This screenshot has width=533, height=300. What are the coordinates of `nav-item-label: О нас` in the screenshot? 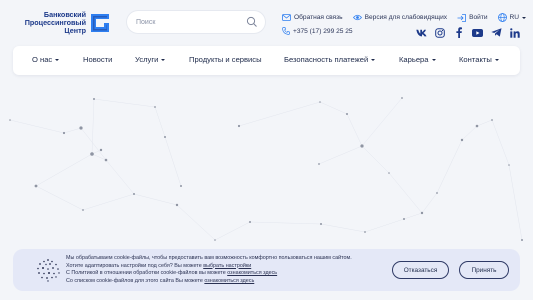 It's located at (42, 59).